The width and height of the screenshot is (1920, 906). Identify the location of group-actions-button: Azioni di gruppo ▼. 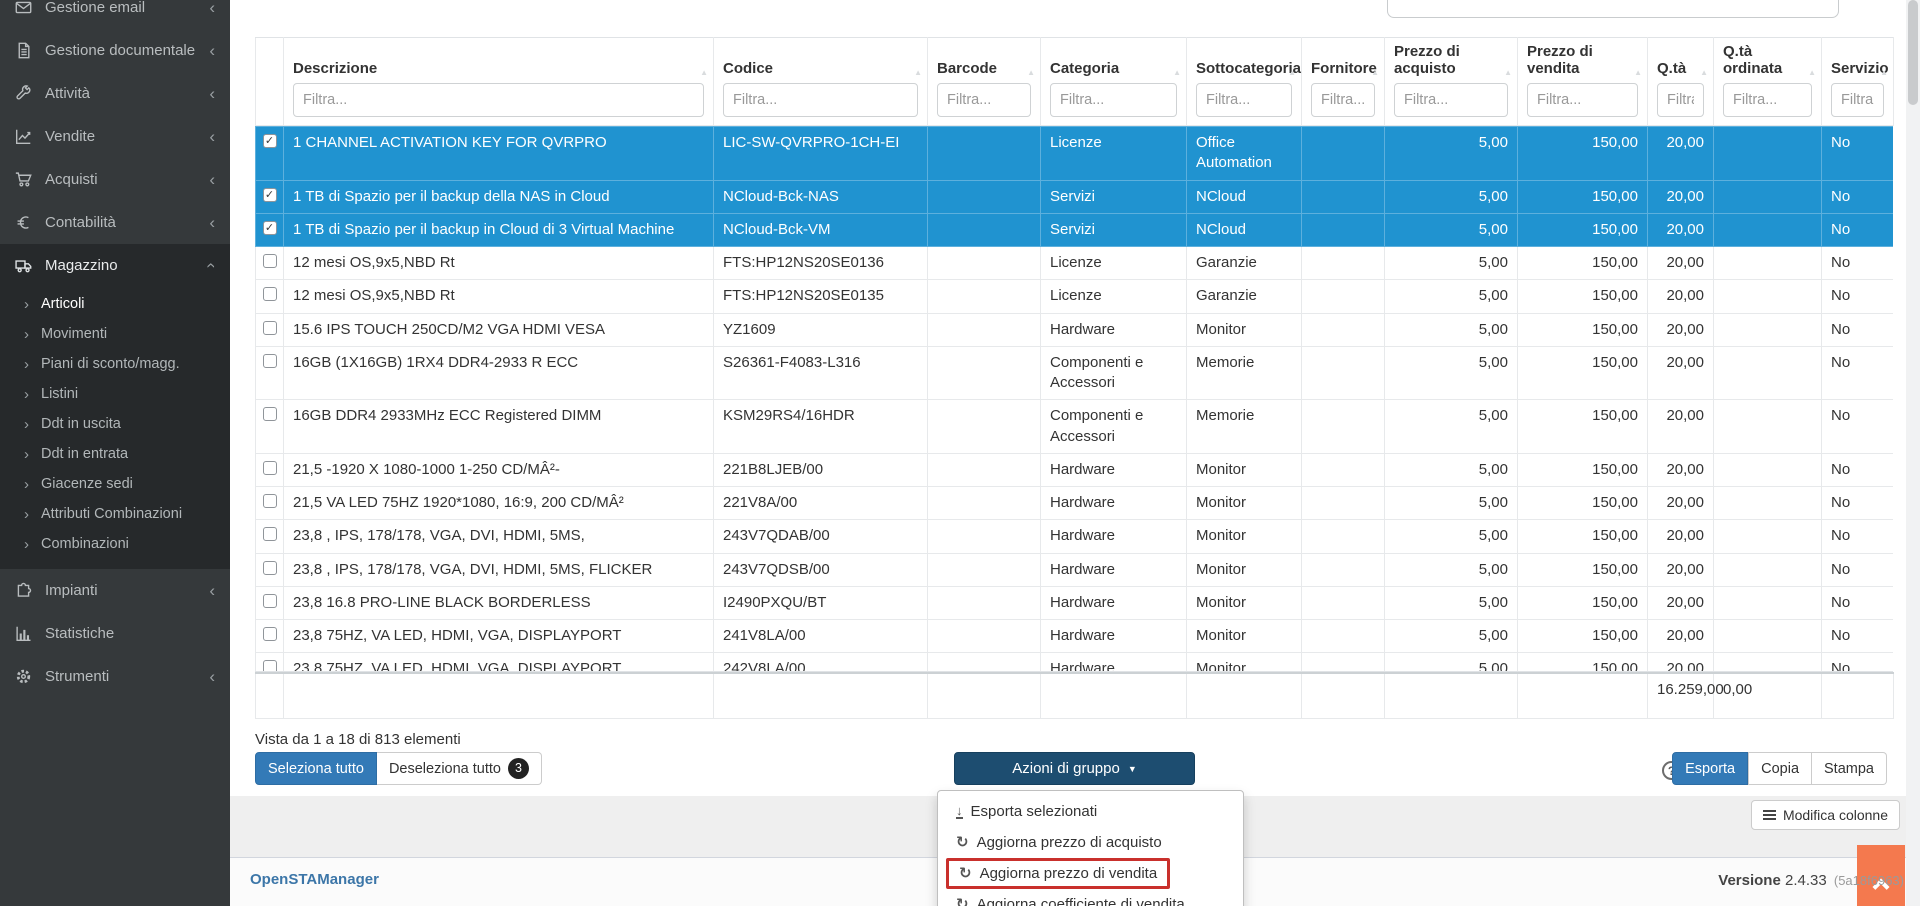
(1074, 768).